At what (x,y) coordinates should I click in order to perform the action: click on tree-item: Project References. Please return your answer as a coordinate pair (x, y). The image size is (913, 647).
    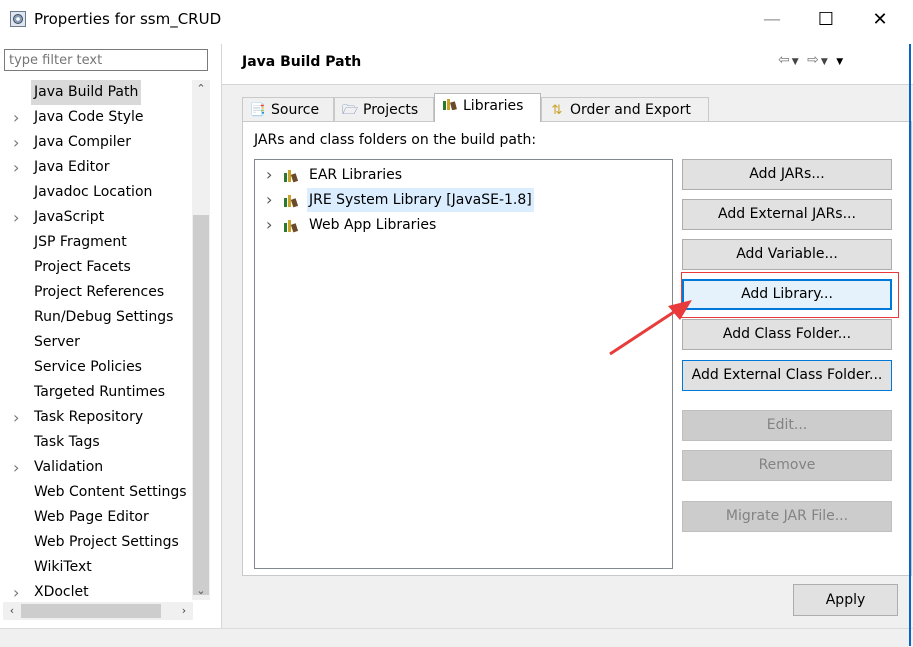
    Looking at the image, I should click on (96, 292).